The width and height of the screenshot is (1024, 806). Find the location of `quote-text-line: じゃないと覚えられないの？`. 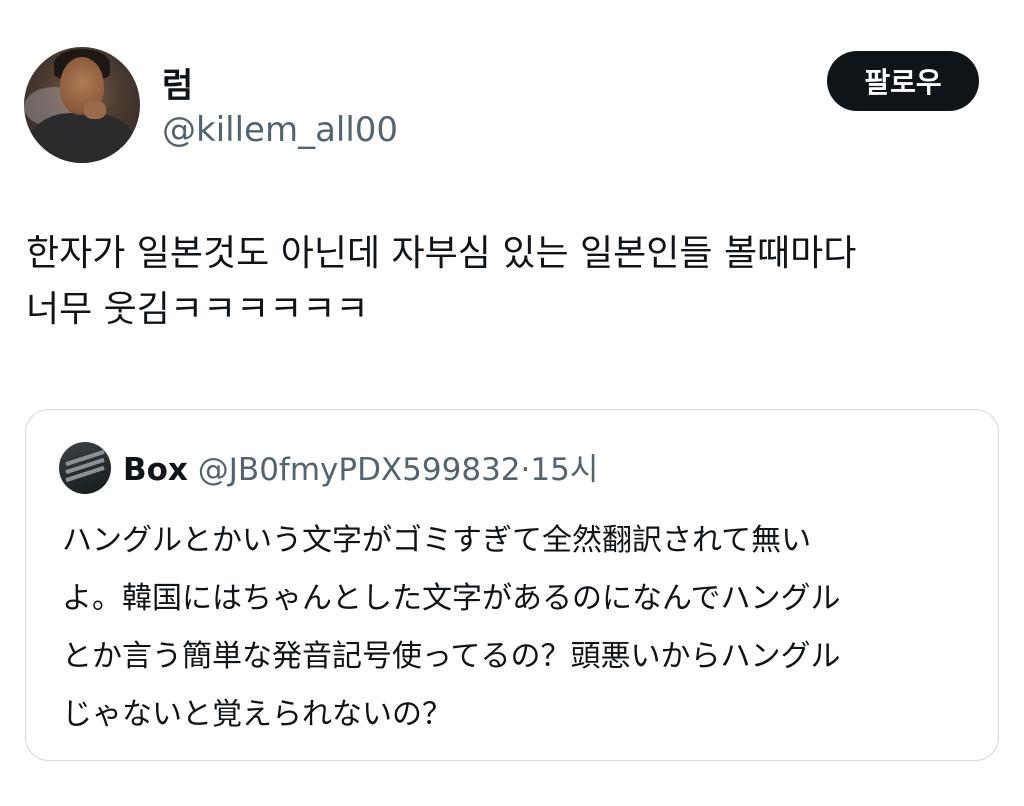

quote-text-line: じゃないと覚えられないの？ is located at coordinates (257, 714).